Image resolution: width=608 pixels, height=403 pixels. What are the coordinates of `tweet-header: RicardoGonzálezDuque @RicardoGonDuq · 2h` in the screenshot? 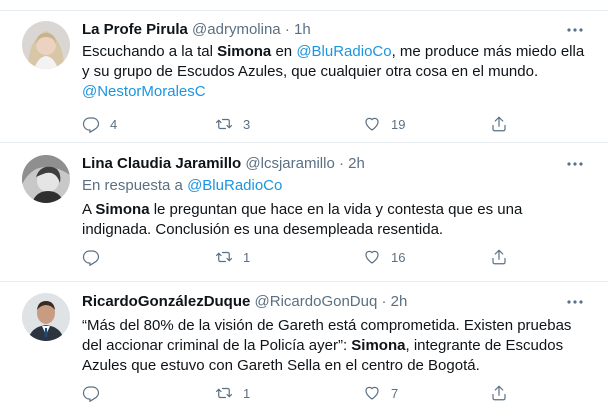 It's located at (335, 302).